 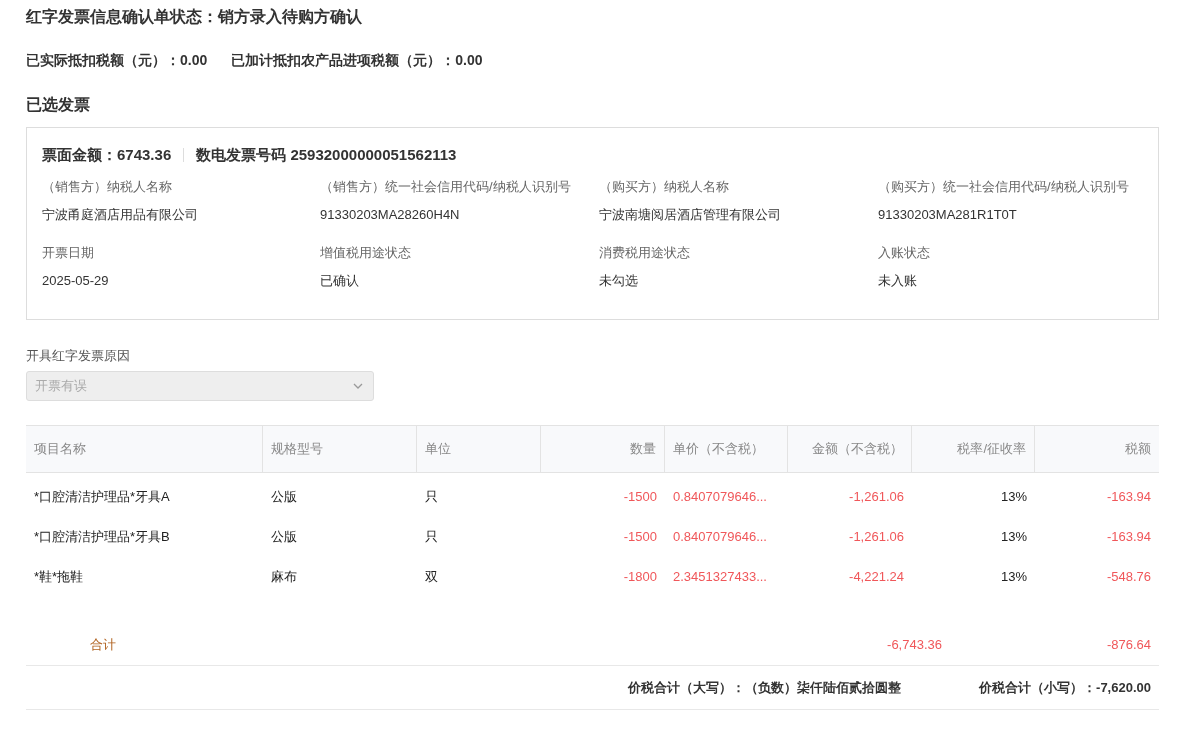 I want to click on column-header: 金额（不含税）, so click(x=850, y=449).